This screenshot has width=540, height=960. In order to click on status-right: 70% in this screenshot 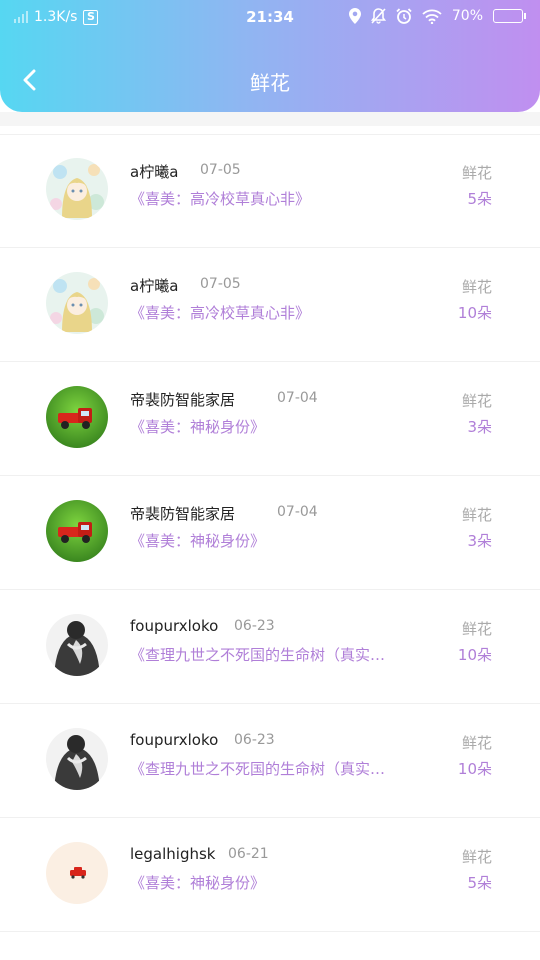, I will do `click(437, 16)`.